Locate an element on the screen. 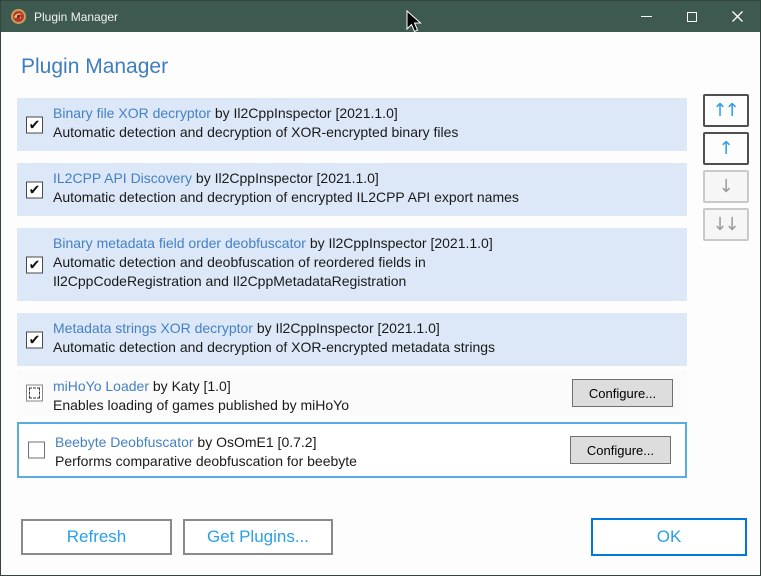 Image resolution: width=761 pixels, height=576 pixels. title-bar: Plugin Manager is located at coordinates (380, 16).